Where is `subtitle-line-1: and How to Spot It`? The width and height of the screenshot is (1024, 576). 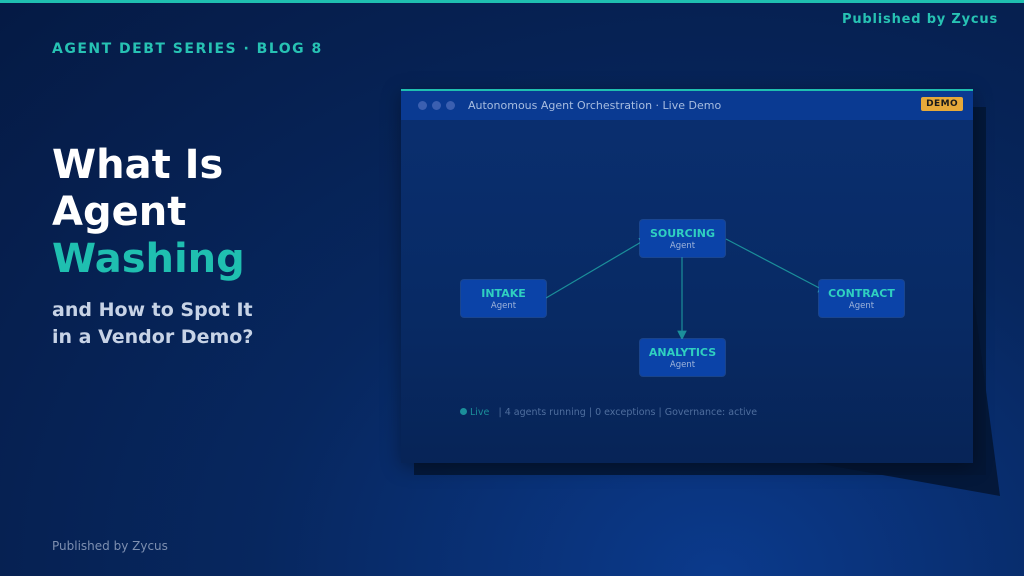
subtitle-line-1: and How to Spot It is located at coordinates (152, 310).